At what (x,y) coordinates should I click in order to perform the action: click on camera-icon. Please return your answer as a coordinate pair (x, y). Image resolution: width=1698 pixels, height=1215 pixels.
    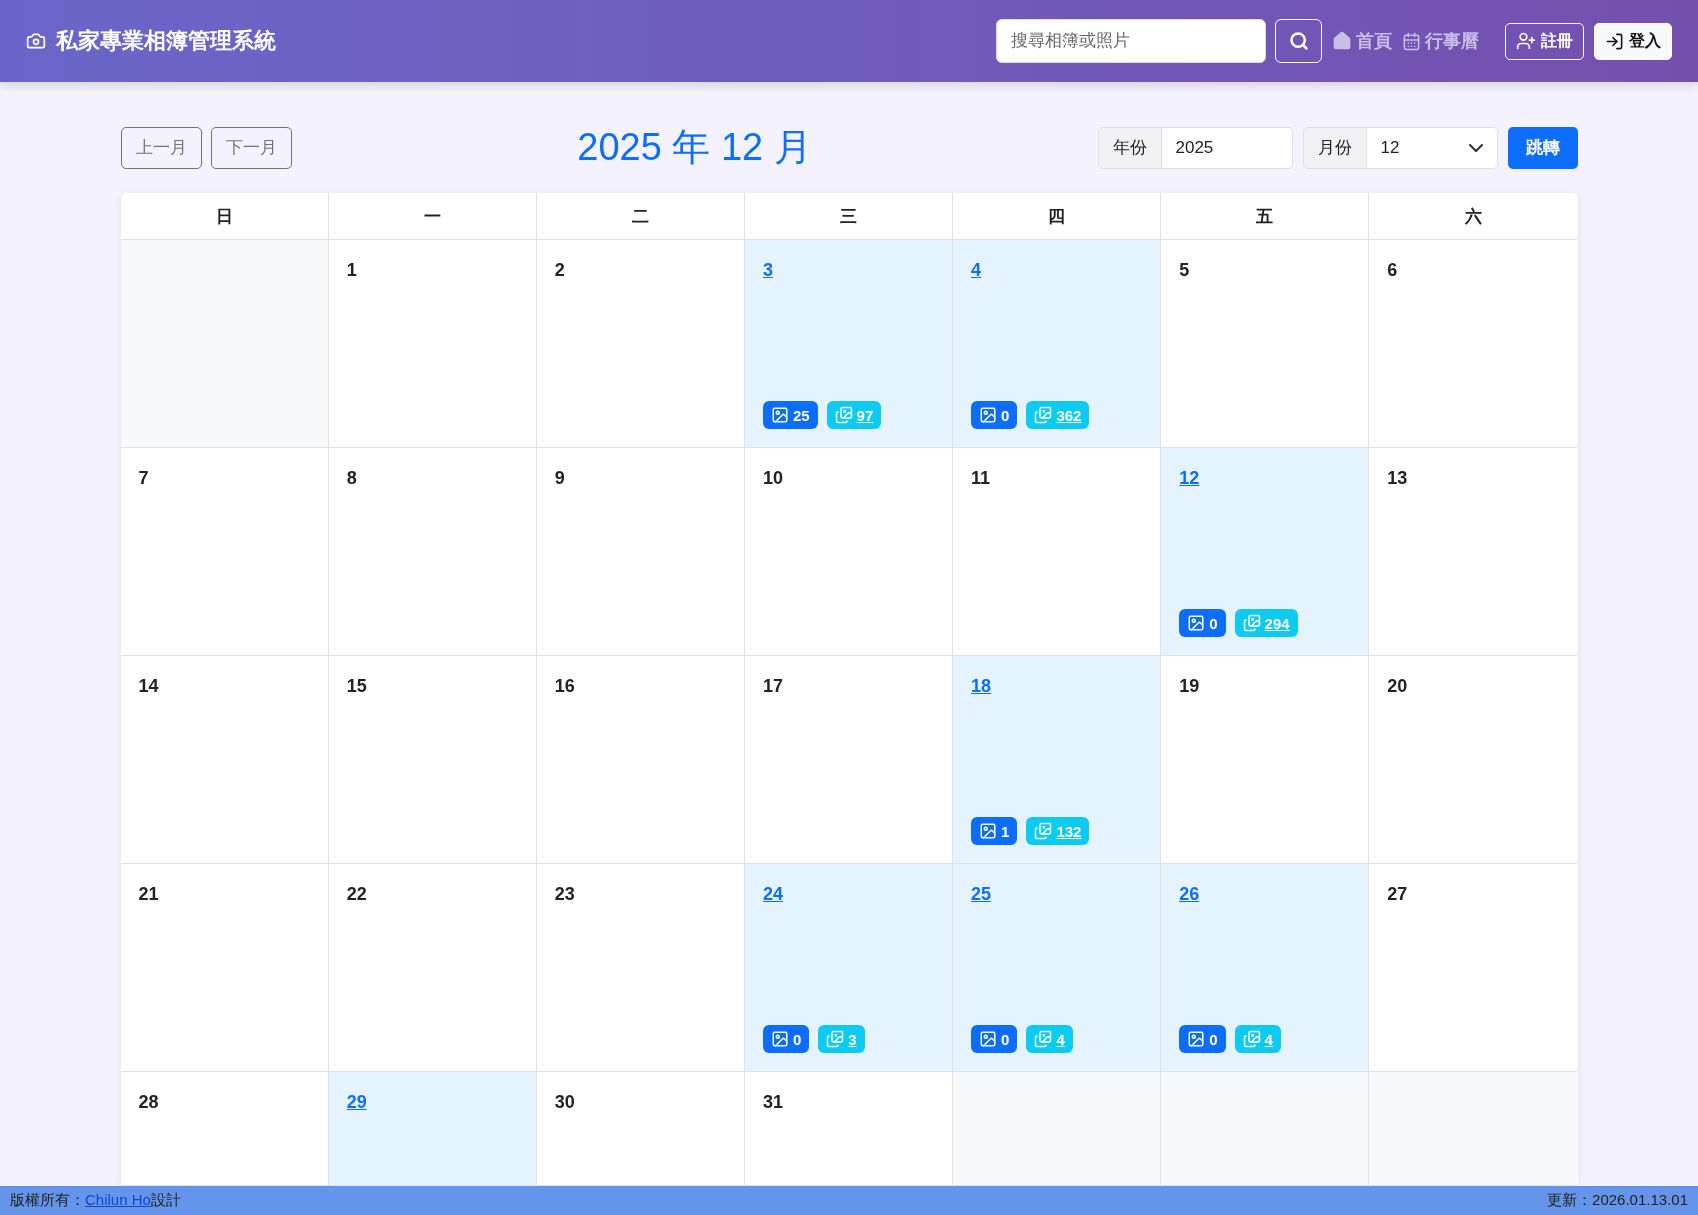
    Looking at the image, I should click on (36, 41).